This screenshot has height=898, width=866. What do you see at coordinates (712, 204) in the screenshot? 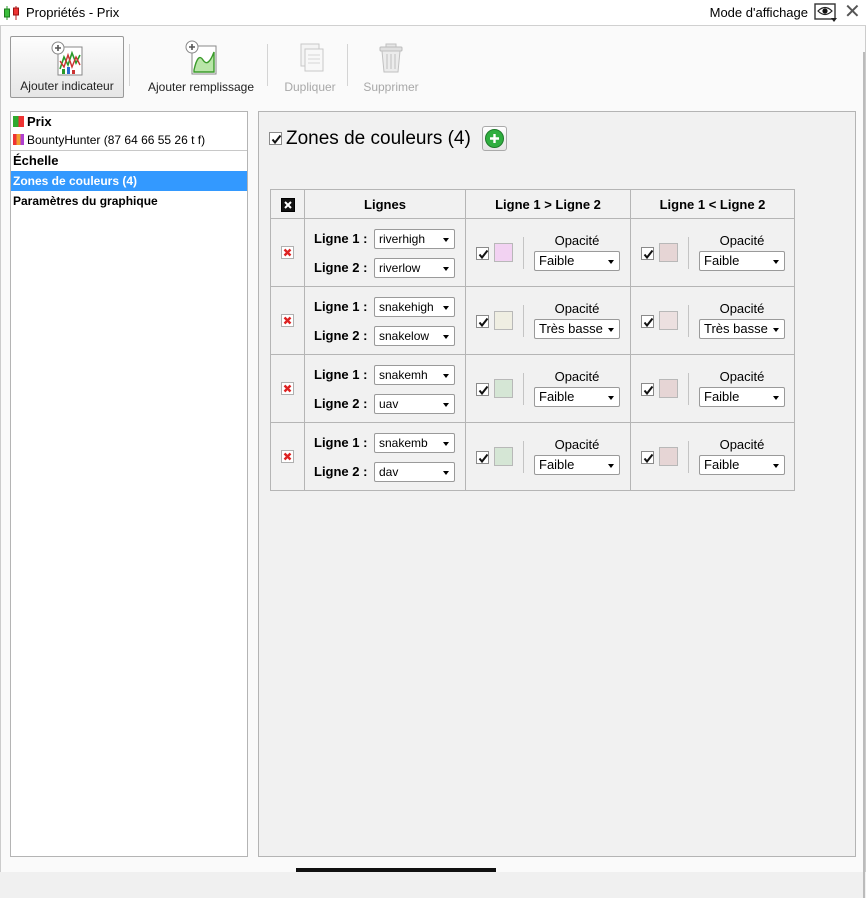
I see `header-below: Ligne 1 < Ligne 2` at bounding box center [712, 204].